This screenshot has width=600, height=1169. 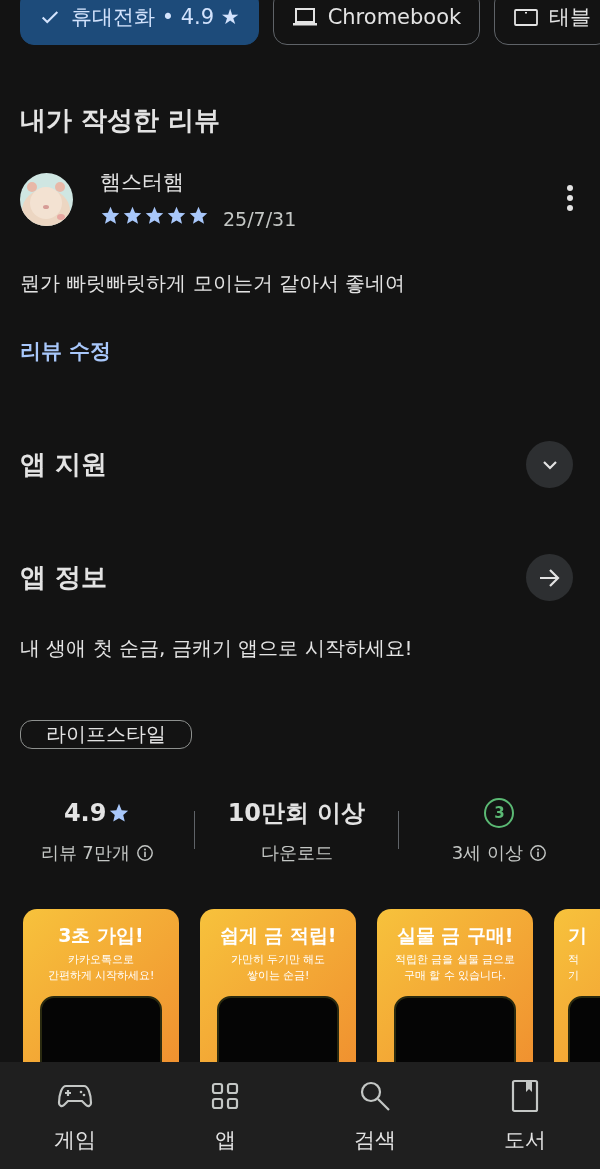 What do you see at coordinates (106, 734) in the screenshot?
I see `category-chip: 라이프스타일` at bounding box center [106, 734].